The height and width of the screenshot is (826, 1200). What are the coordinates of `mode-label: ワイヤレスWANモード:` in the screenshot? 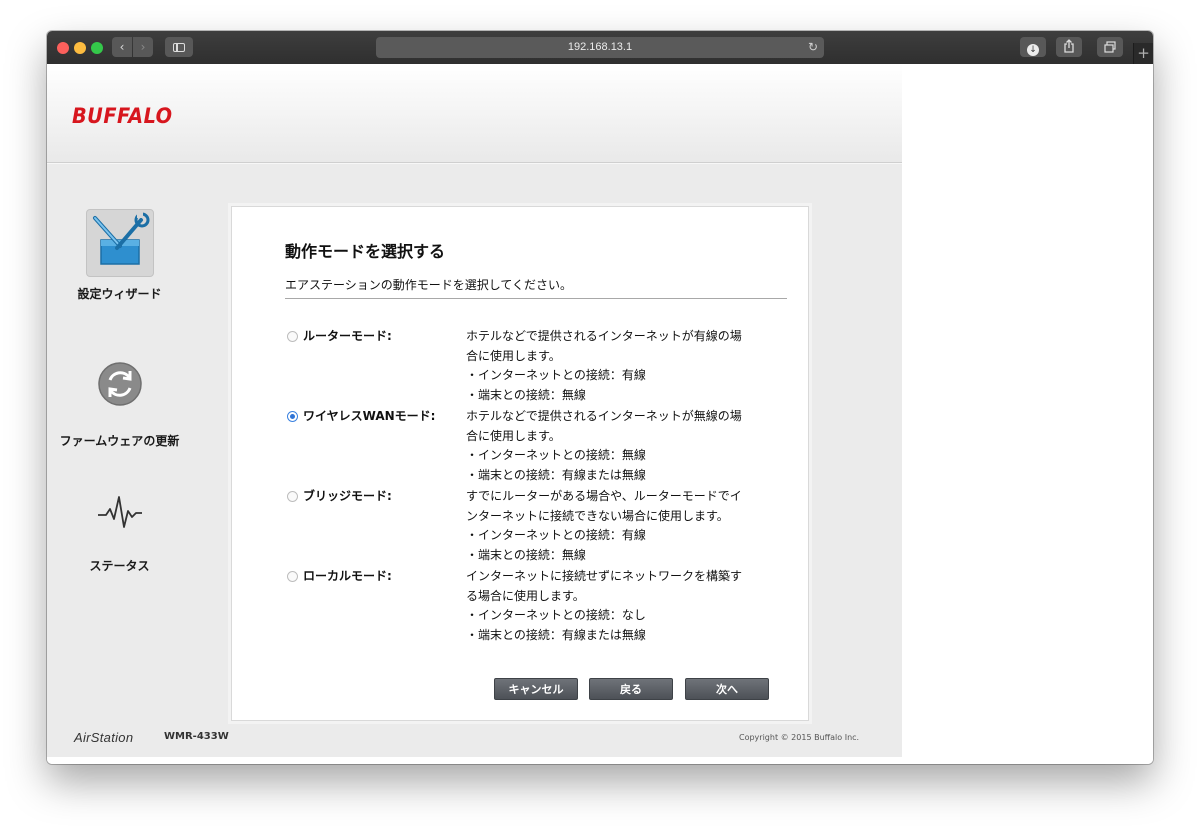 It's located at (369, 416).